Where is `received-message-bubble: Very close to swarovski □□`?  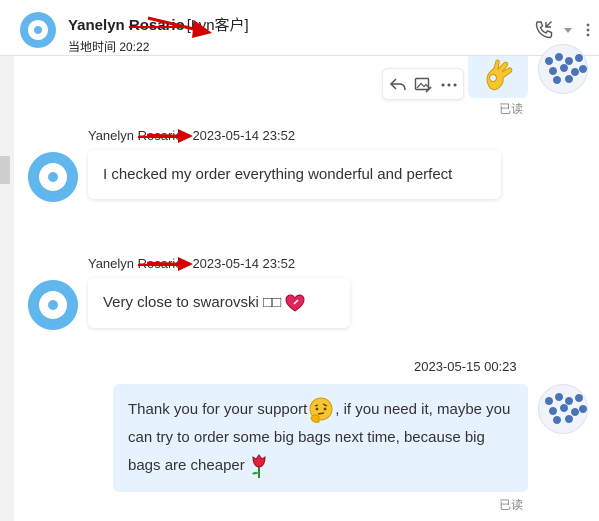
received-message-bubble: Very close to swarovski □□ is located at coordinates (219, 303).